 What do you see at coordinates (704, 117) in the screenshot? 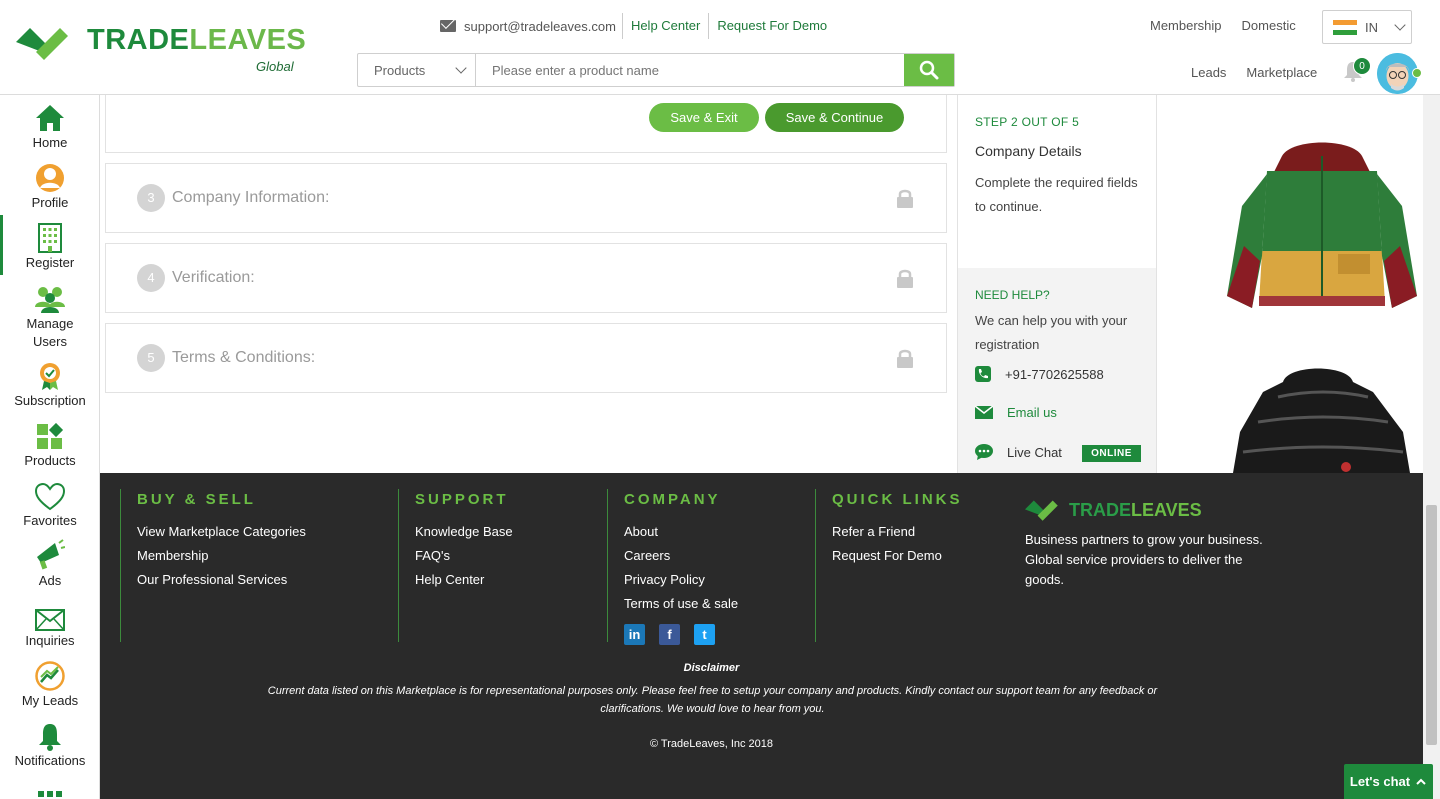
I see `save-exit-button: Save & Exit` at bounding box center [704, 117].